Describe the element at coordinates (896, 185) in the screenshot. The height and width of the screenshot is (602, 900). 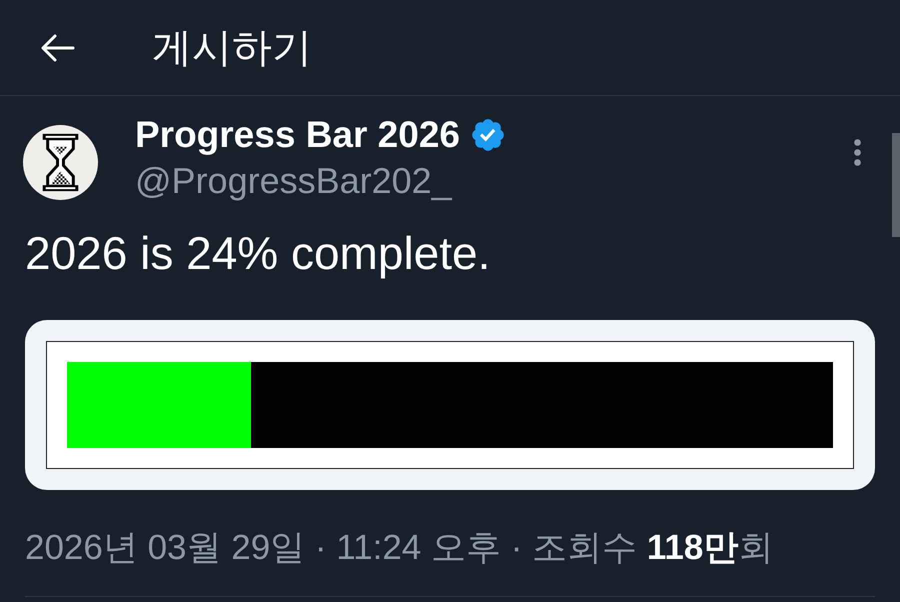
I see `scrollbar-thumb` at that location.